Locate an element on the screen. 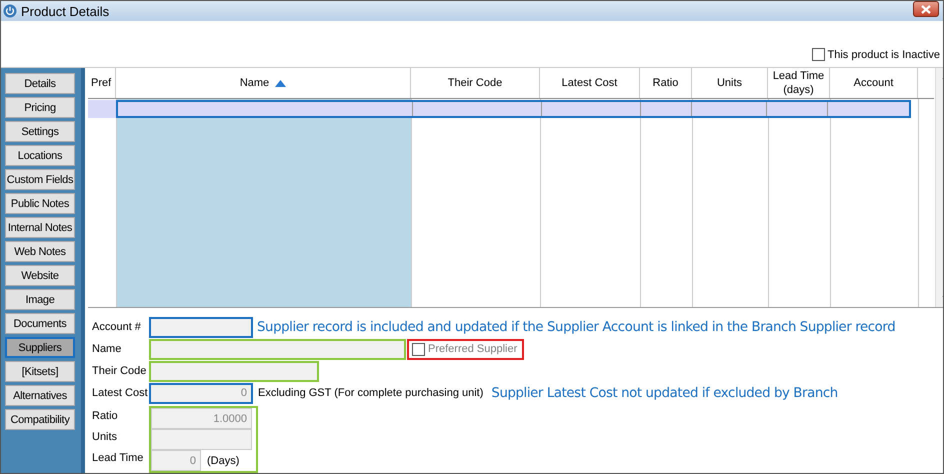 This screenshot has width=944, height=474. annotation-text: Supplier Latest Cost not updated if excluded by Branch is located at coordinates (664, 393).